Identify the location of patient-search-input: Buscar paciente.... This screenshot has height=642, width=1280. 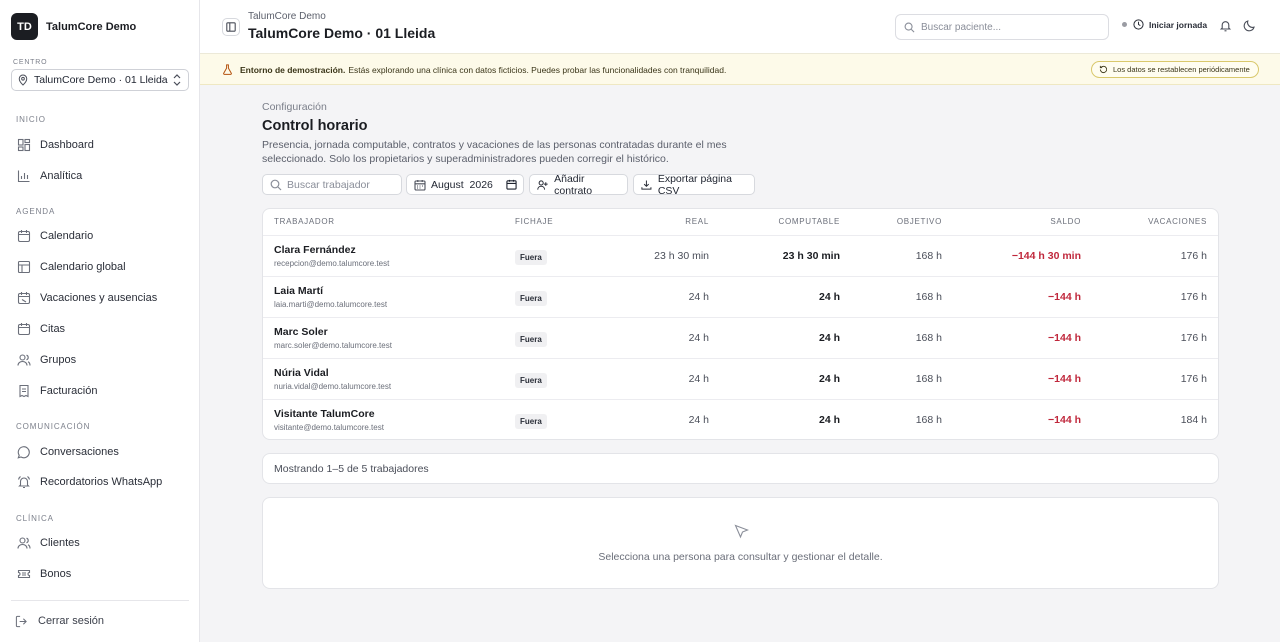
(1002, 27).